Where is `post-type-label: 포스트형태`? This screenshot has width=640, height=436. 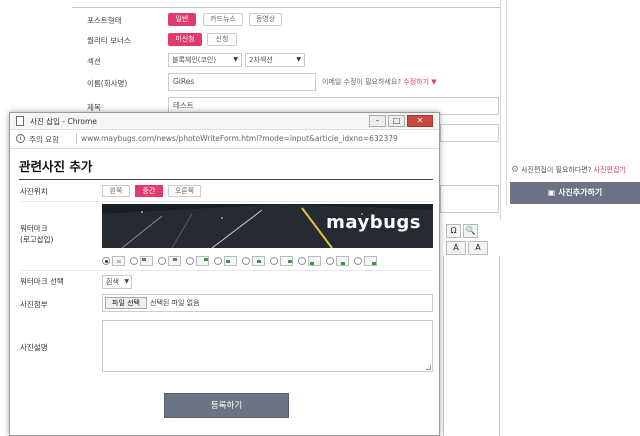
post-type-label: 포스트형태 is located at coordinates (104, 20).